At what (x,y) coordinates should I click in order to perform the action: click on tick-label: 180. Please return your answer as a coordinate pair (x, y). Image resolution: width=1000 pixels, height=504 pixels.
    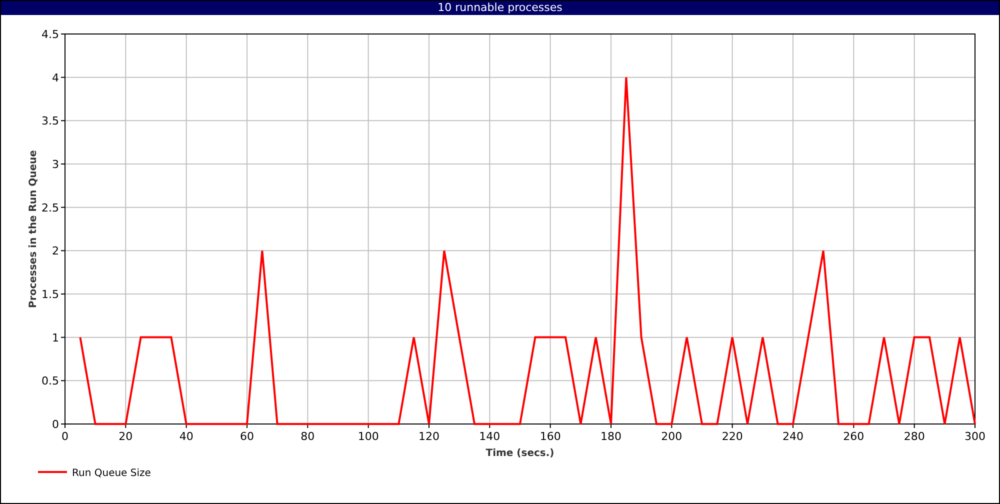
    Looking at the image, I should click on (611, 436).